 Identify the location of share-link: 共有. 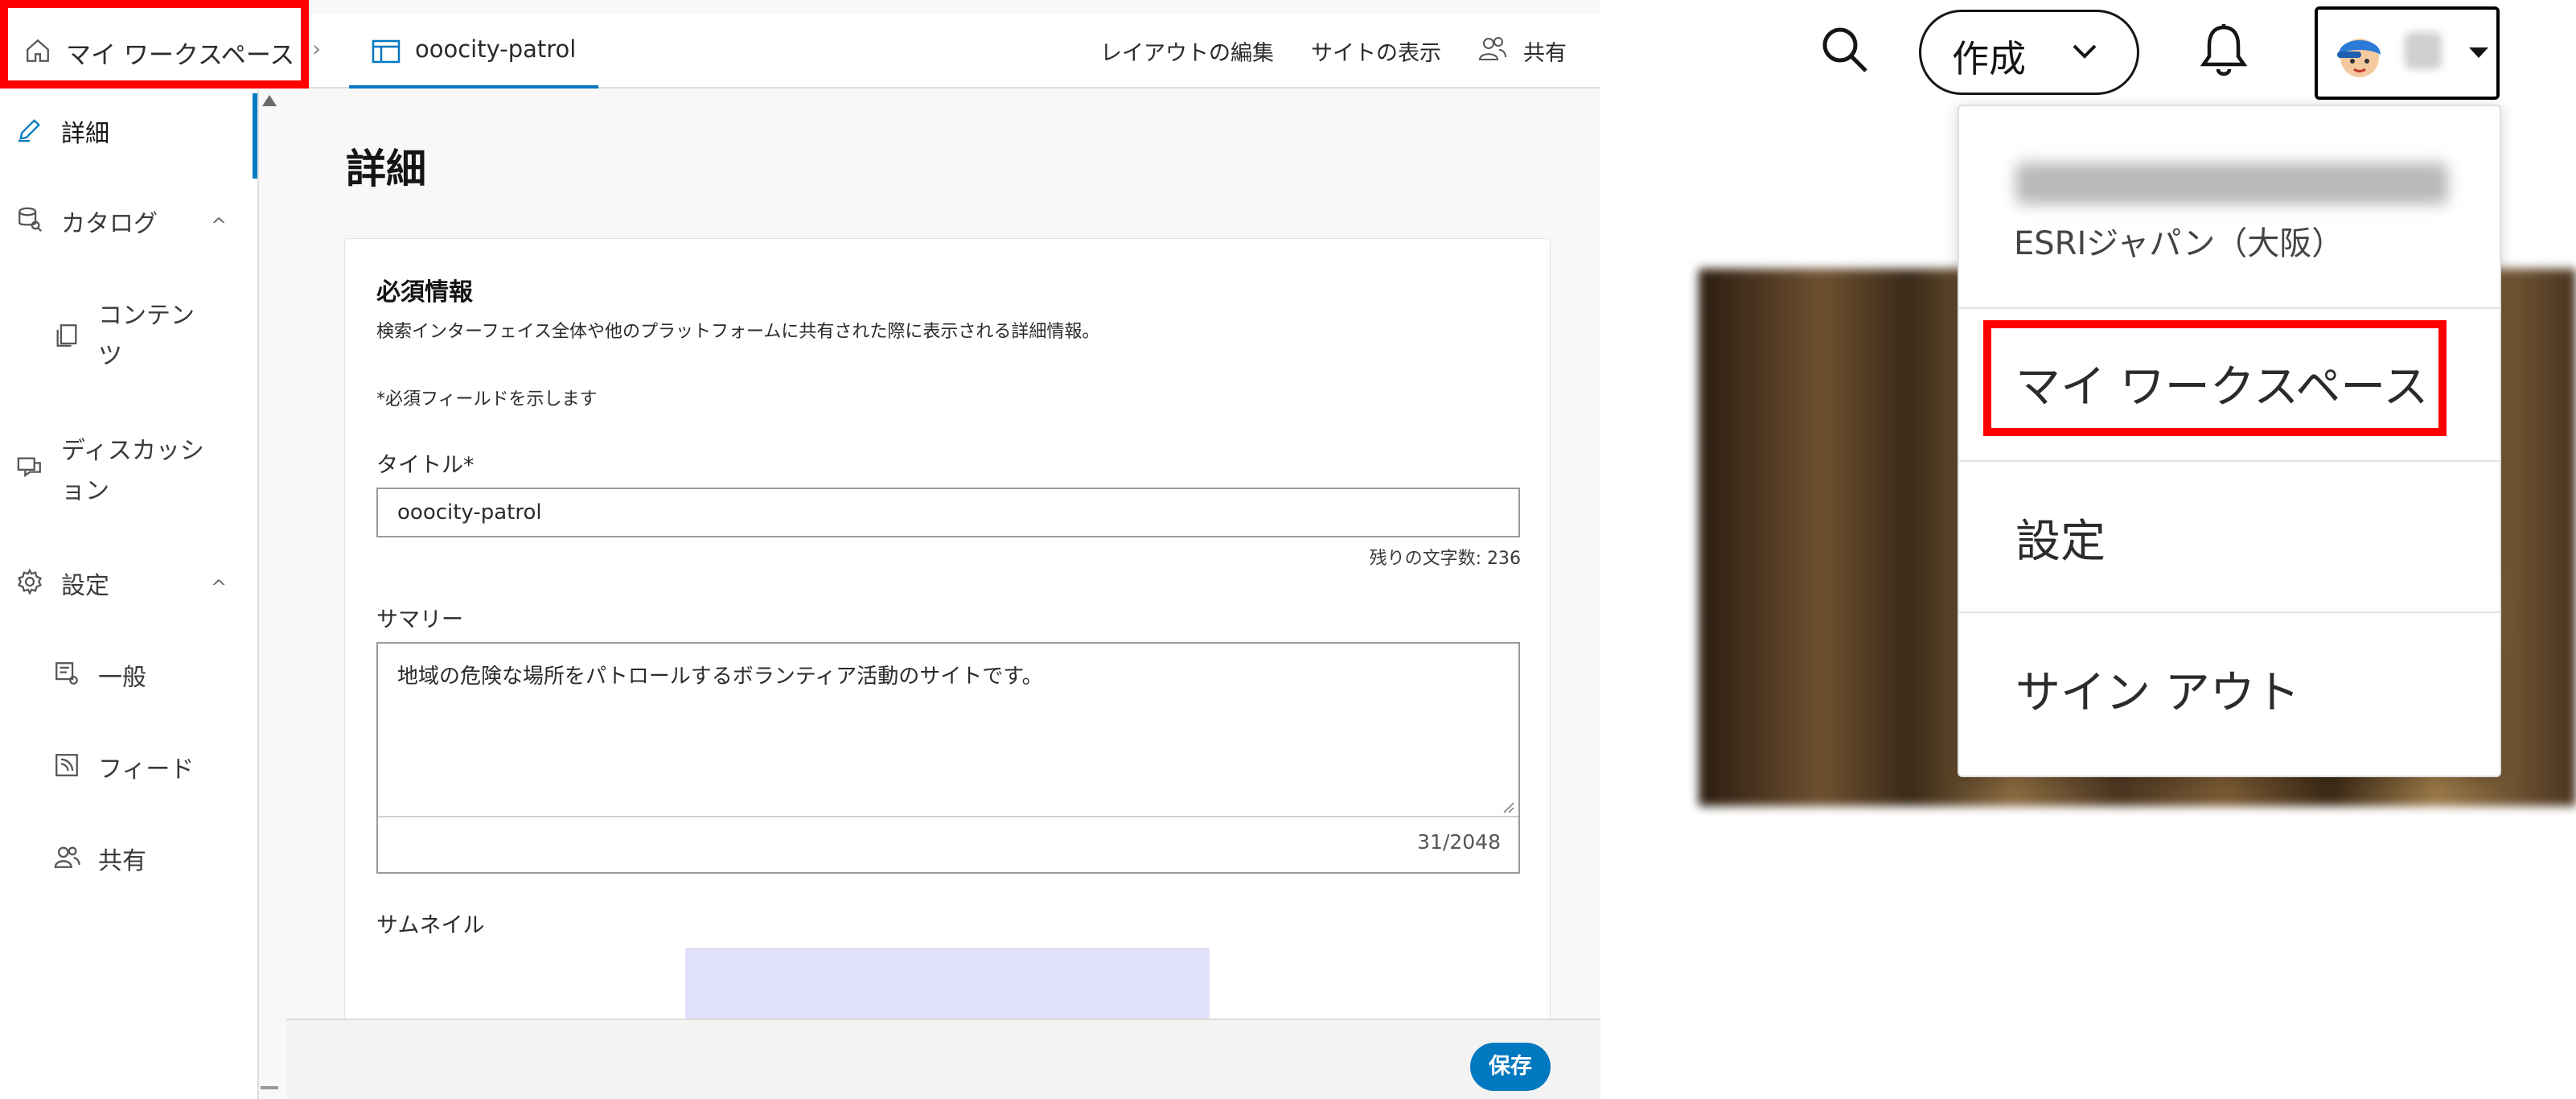
(1526, 50).